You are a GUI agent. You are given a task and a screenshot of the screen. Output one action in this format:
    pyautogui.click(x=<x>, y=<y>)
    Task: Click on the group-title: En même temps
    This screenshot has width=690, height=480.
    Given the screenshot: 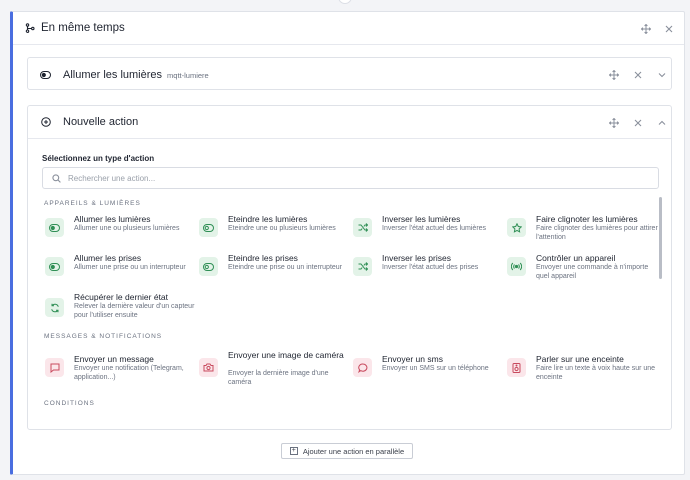 What is the action you would take?
    pyautogui.click(x=83, y=28)
    